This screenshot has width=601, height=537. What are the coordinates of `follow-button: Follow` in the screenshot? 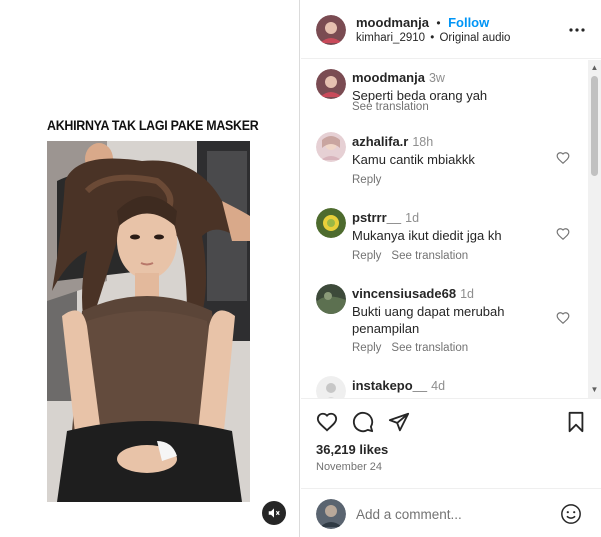 It's located at (468, 22).